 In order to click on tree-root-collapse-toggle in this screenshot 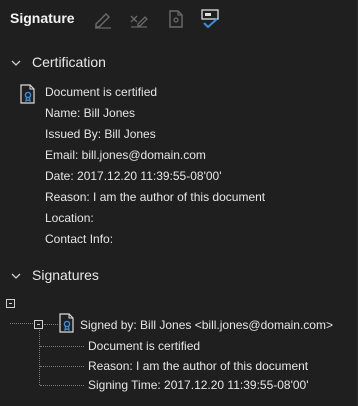, I will do `click(10, 303)`.